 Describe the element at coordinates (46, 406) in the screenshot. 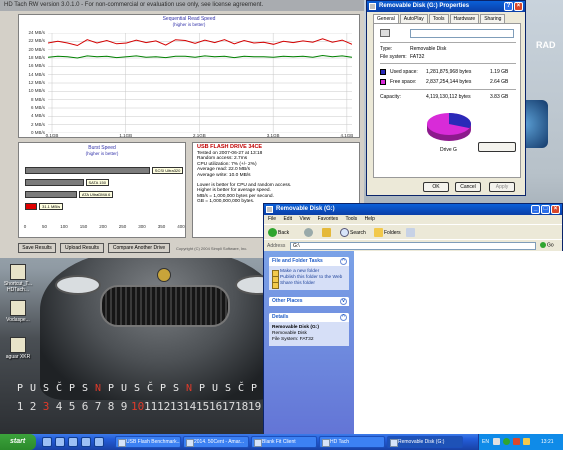

I see `calendar-date: 3` at that location.